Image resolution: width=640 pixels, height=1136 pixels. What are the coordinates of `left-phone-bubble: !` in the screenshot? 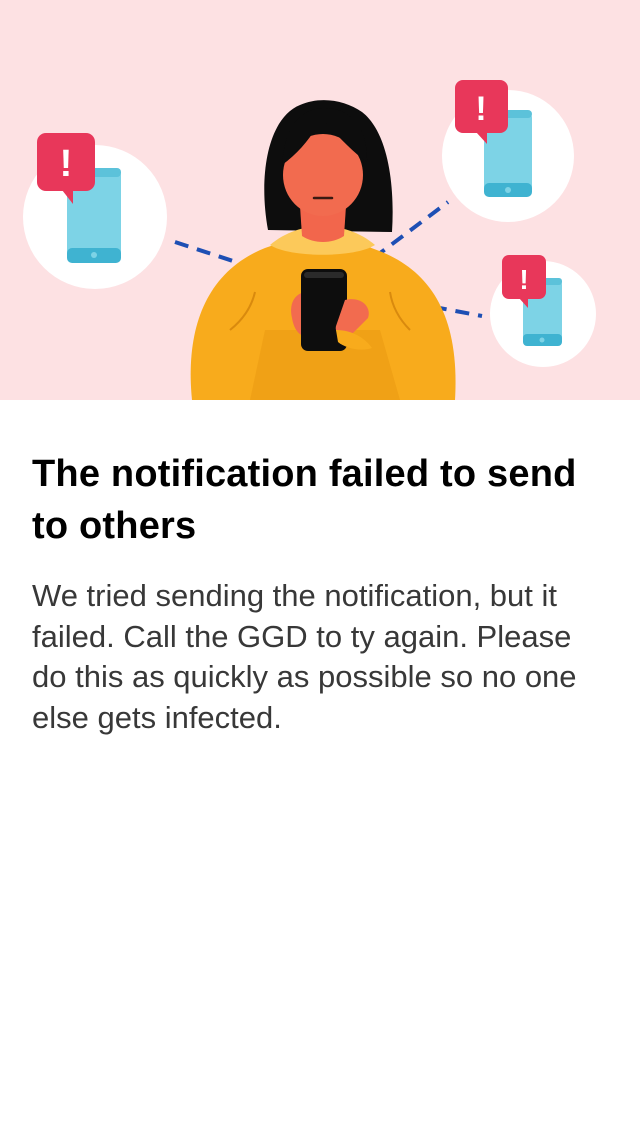 It's located at (95, 211).